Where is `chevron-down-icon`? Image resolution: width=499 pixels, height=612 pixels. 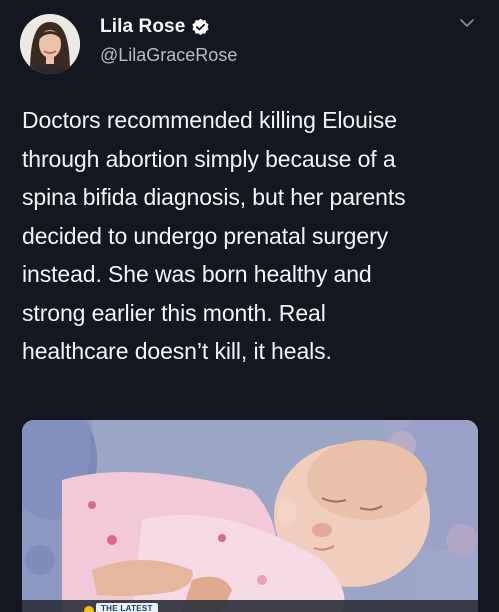
chevron-down-icon is located at coordinates (467, 23).